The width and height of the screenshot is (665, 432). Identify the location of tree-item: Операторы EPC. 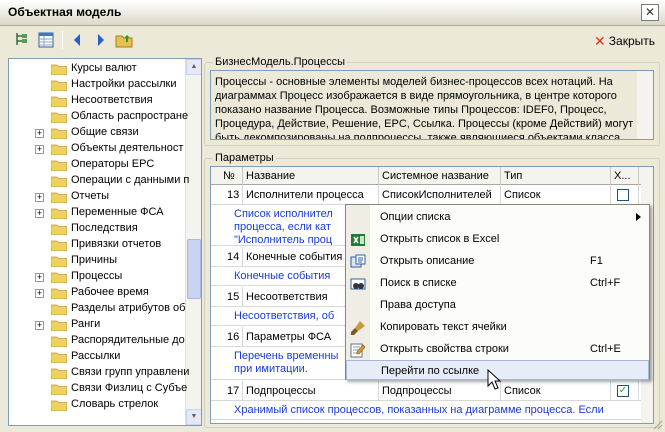
(99, 165).